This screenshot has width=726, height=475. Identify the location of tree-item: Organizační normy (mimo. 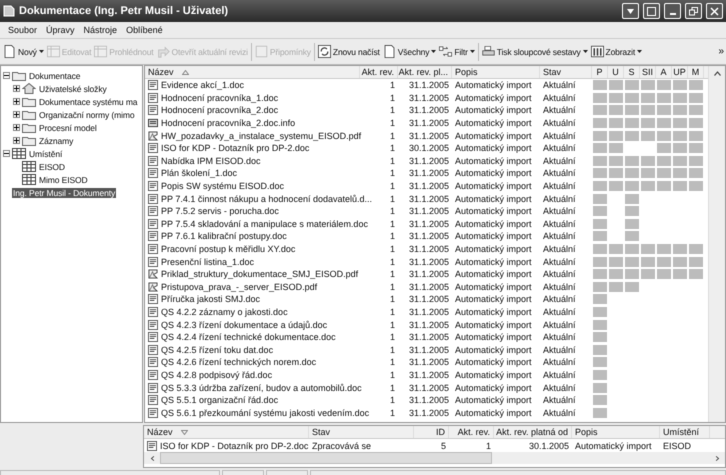
(87, 115).